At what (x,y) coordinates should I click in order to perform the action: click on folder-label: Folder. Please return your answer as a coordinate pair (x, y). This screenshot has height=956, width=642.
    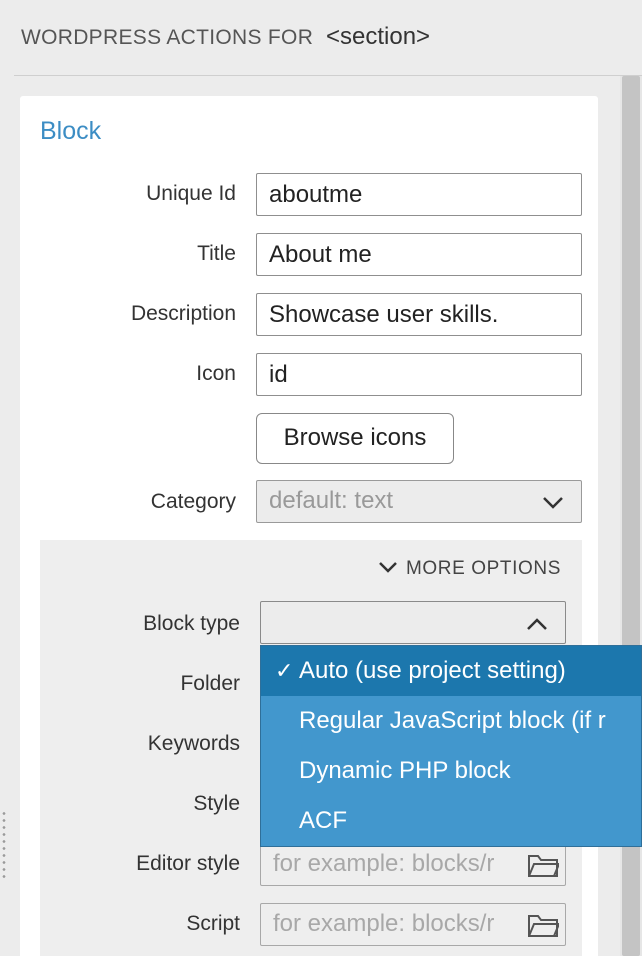
    Looking at the image, I should click on (210, 683).